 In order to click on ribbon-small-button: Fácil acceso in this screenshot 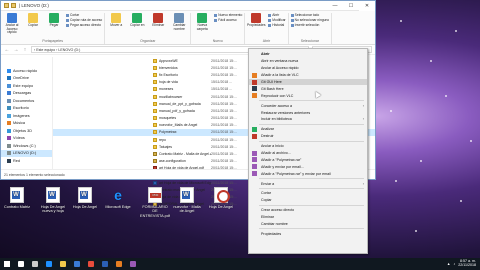, I will do `click(228, 20)`.